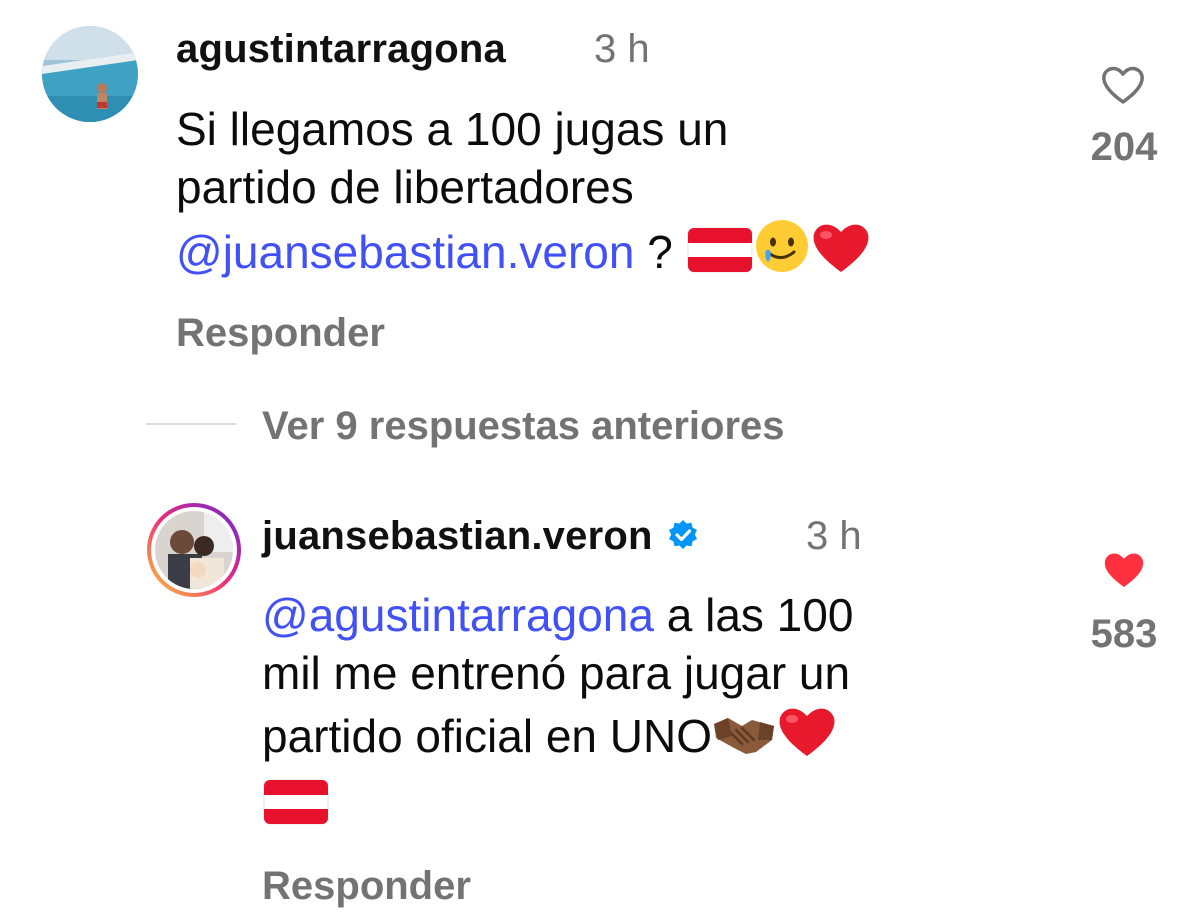 Image resolution: width=1200 pixels, height=919 pixels. What do you see at coordinates (341, 49) in the screenshot?
I see `username: agustintarragona` at bounding box center [341, 49].